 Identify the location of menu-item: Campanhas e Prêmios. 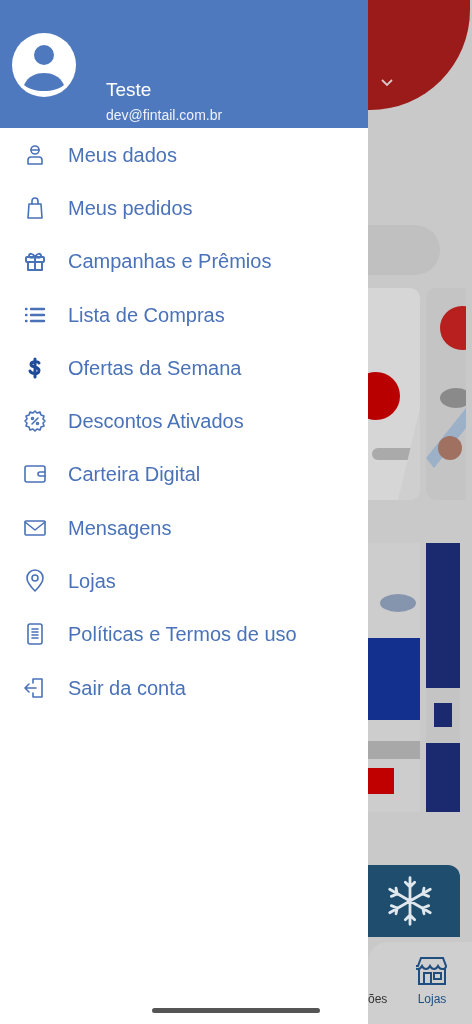
(184, 261).